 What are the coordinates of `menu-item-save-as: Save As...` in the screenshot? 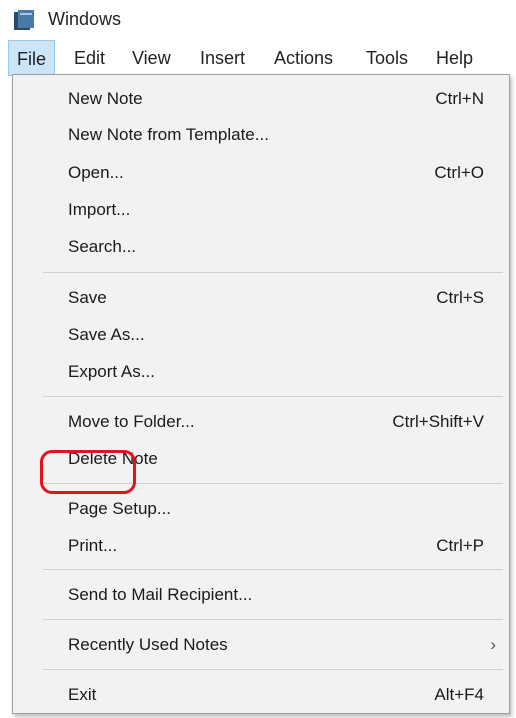 It's located at (261, 335).